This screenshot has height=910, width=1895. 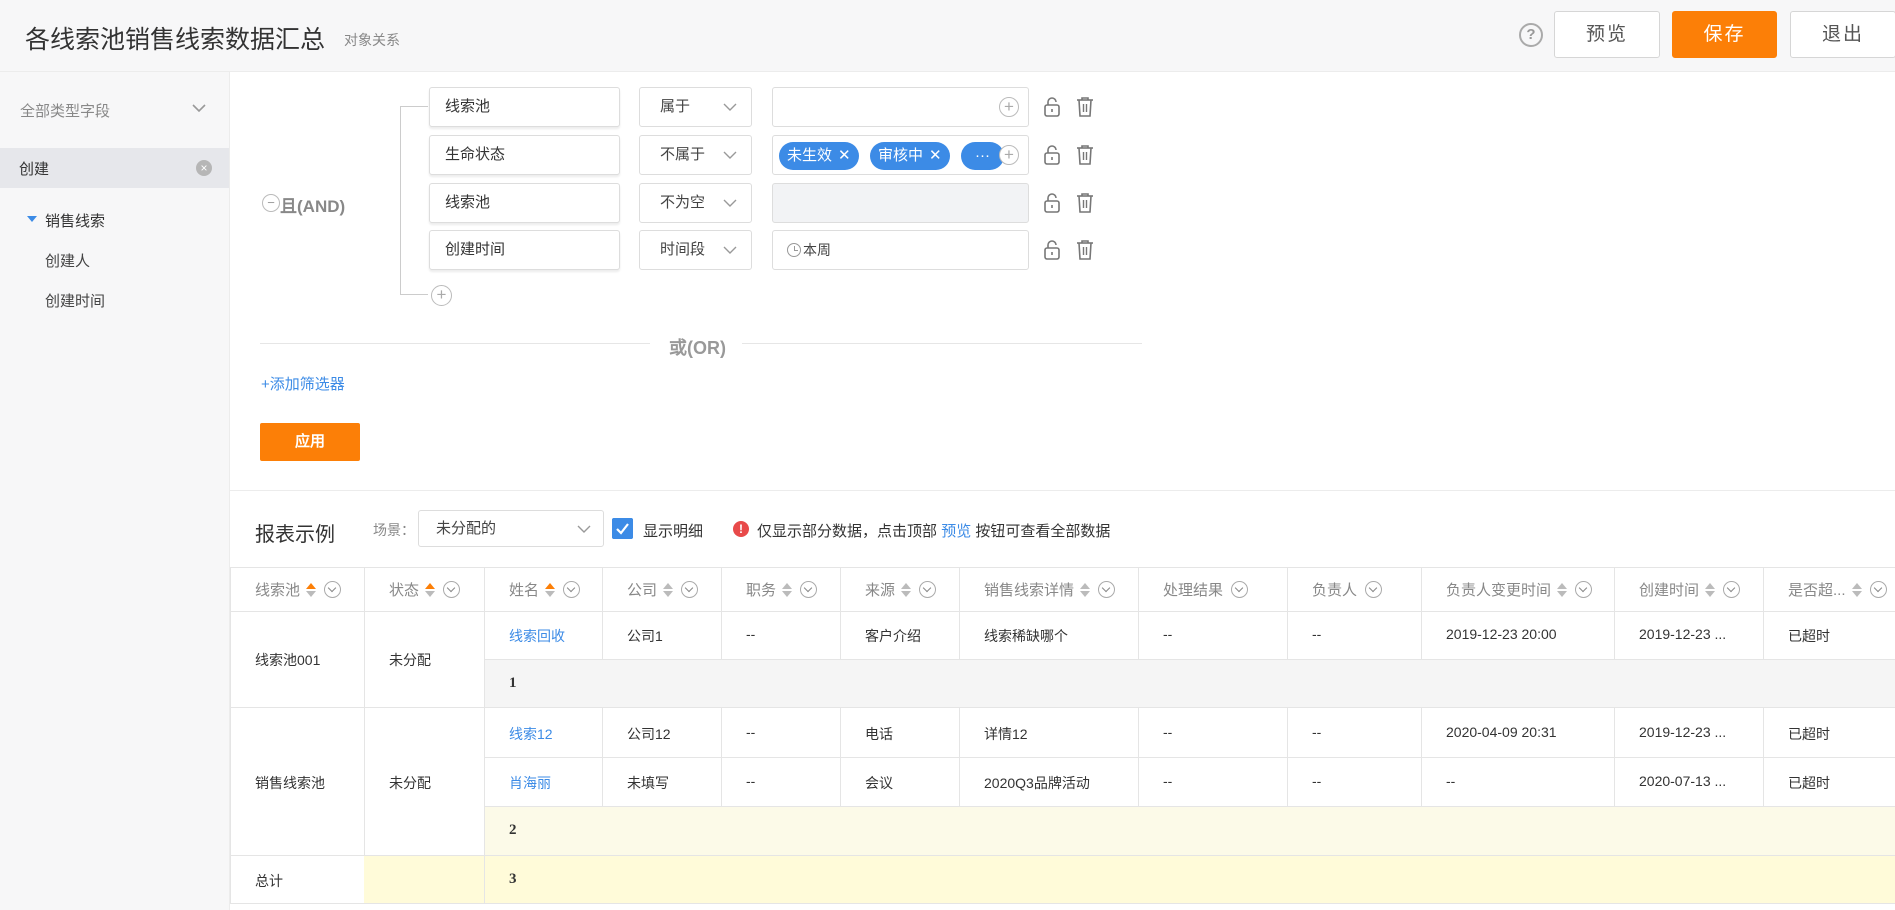 I want to click on notice-prefix: 仅显示部分数据，点击顶部, so click(x=847, y=531).